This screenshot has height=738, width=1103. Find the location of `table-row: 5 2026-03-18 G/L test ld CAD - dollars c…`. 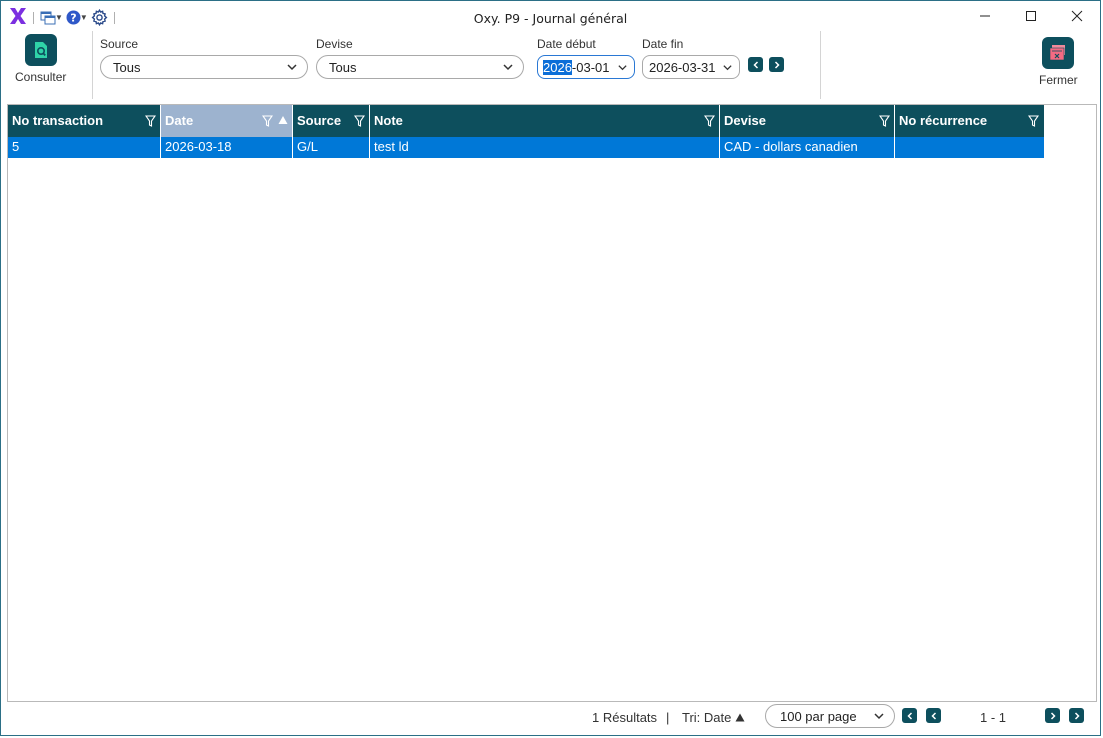

table-row: 5 2026-03-18 G/L test ld CAD - dollars c… is located at coordinates (526, 147).